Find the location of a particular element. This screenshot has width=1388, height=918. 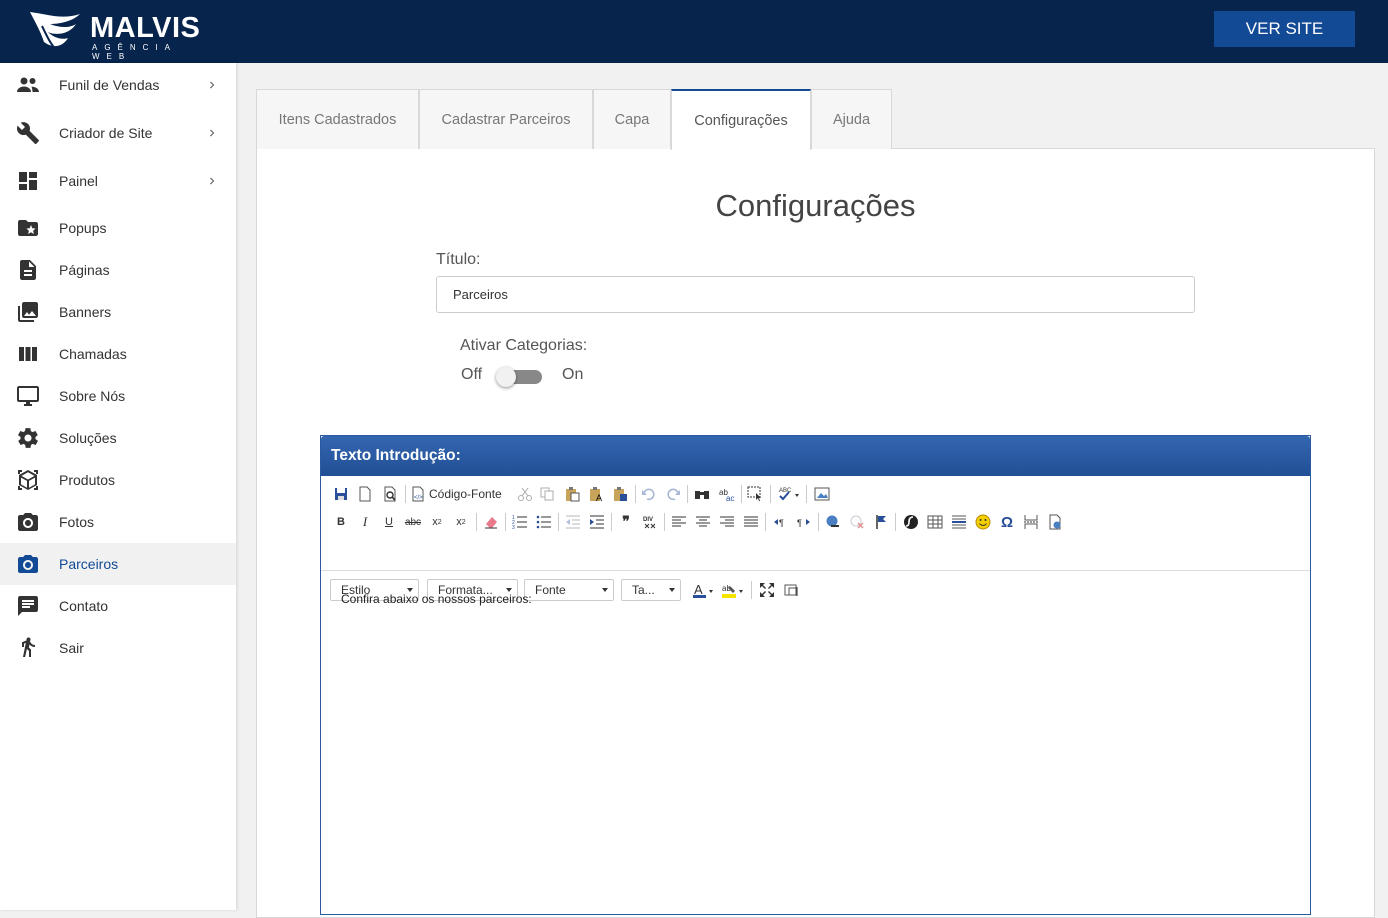

tab-capa: Capa is located at coordinates (632, 119).